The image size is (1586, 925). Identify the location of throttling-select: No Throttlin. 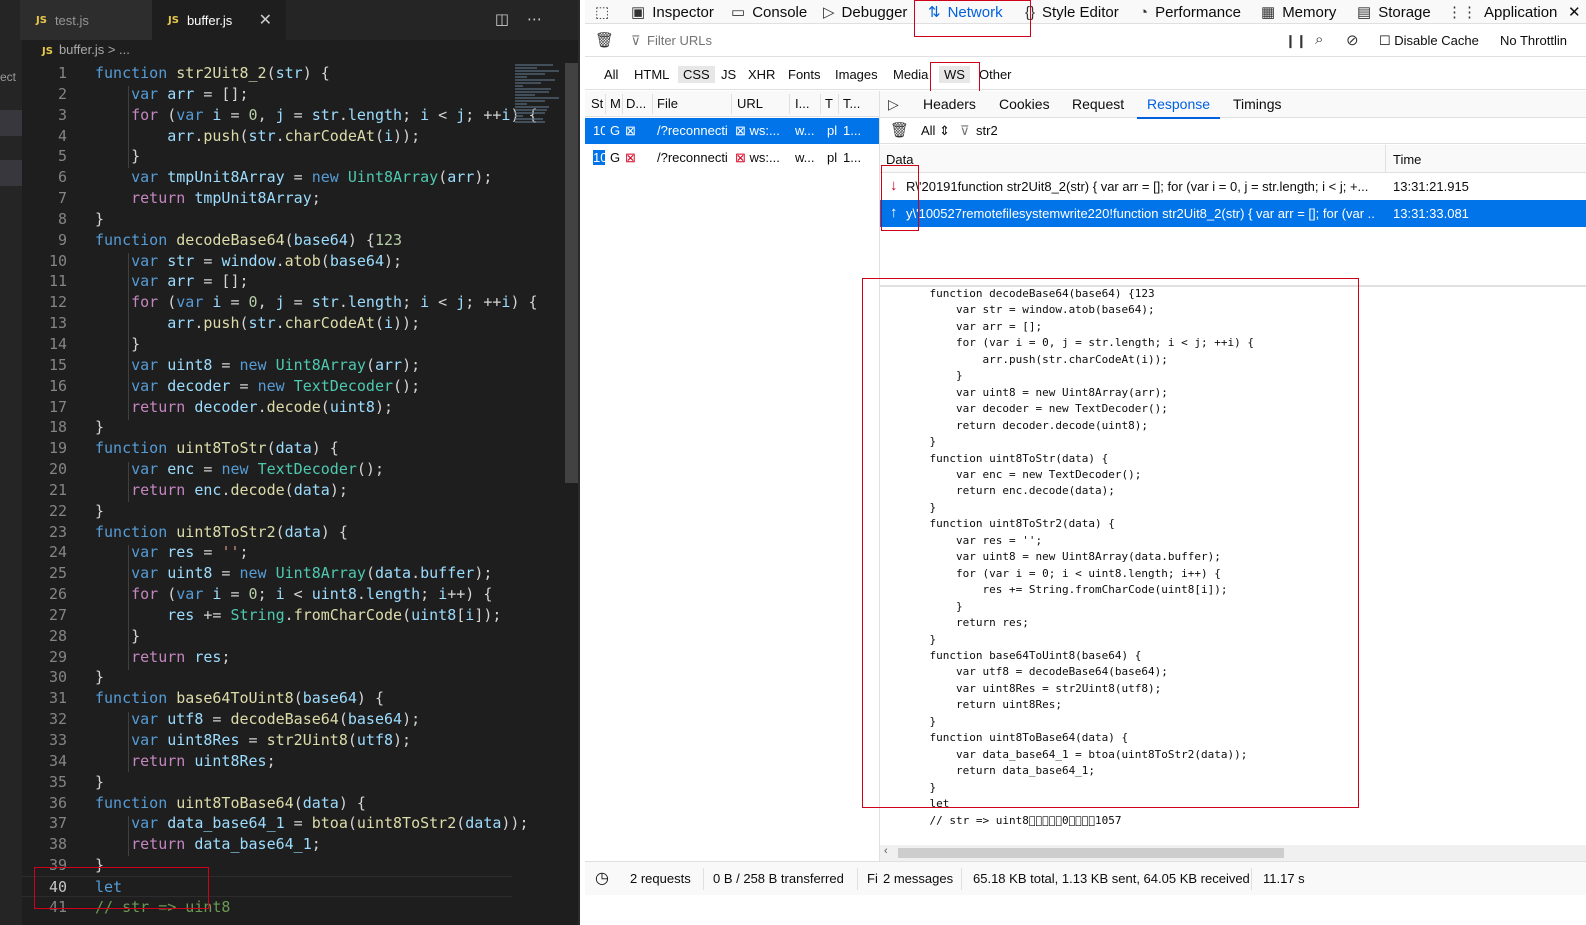
(1533, 40).